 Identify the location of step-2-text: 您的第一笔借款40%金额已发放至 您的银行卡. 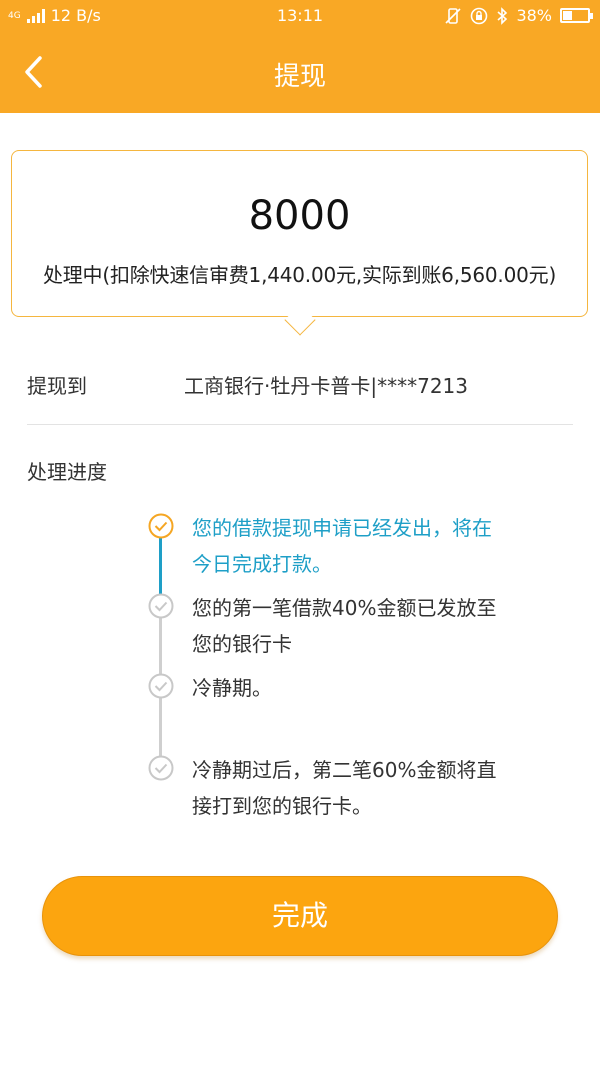
(377, 626).